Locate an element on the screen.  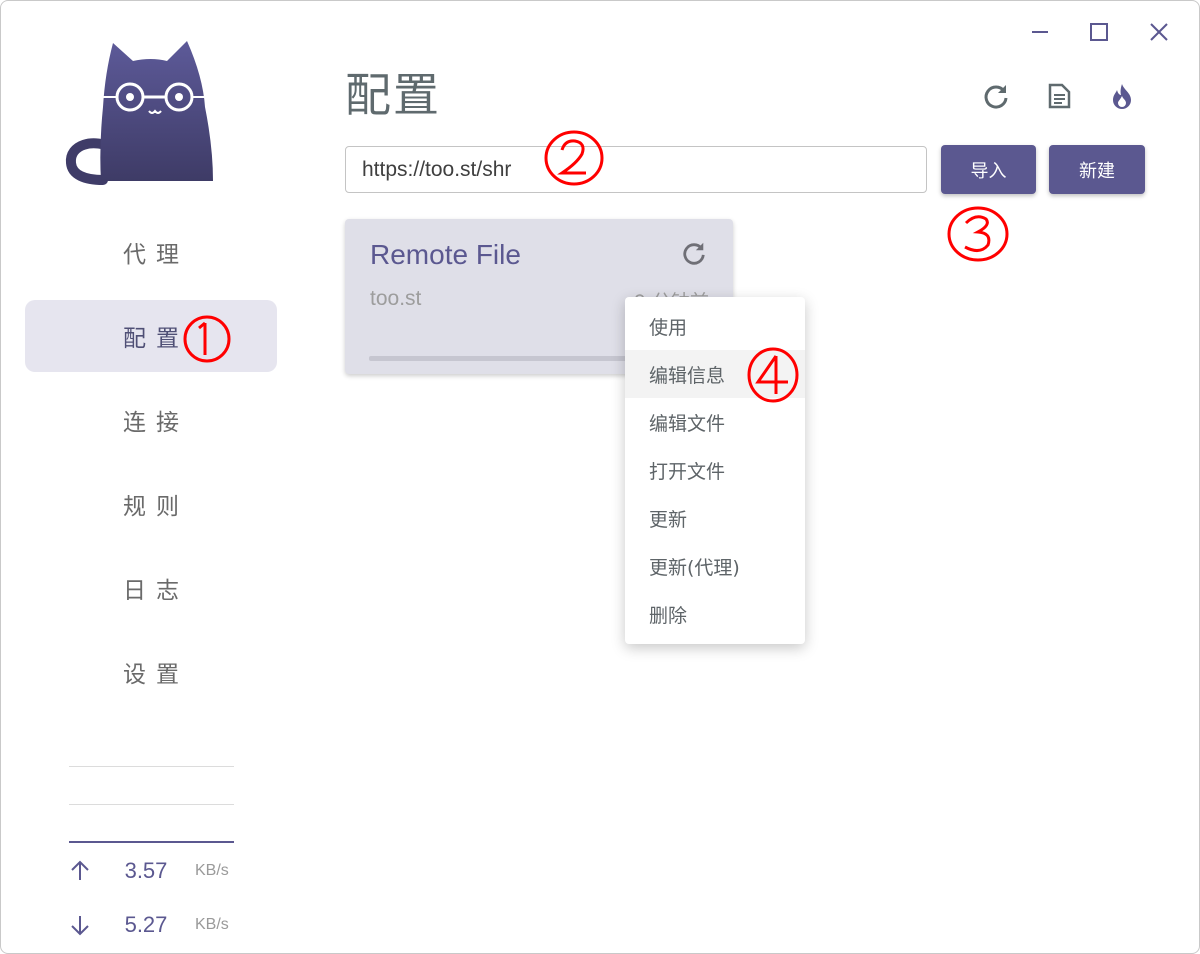
import-button: 导入 is located at coordinates (988, 169).